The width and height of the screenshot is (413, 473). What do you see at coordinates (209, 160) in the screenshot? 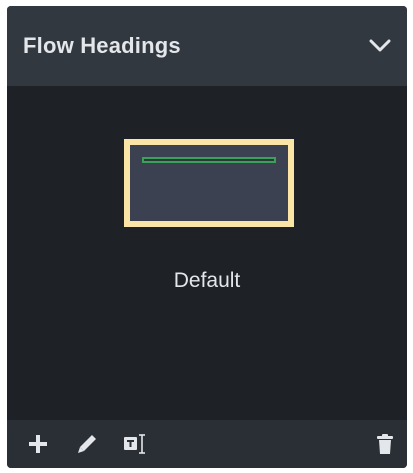
I see `heading-line-preview` at bounding box center [209, 160].